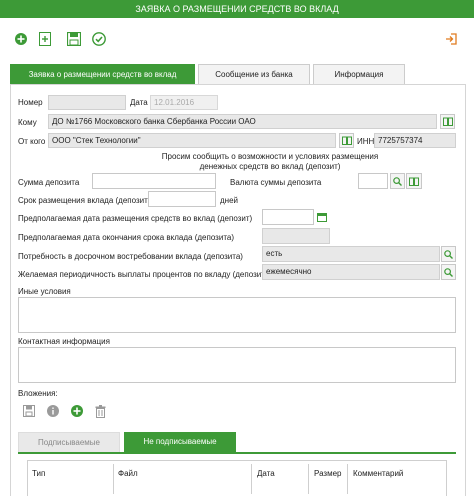 This screenshot has height=496, width=474. Describe the element at coordinates (38, 393) in the screenshot. I see `attachments-label: Вложения:` at that location.